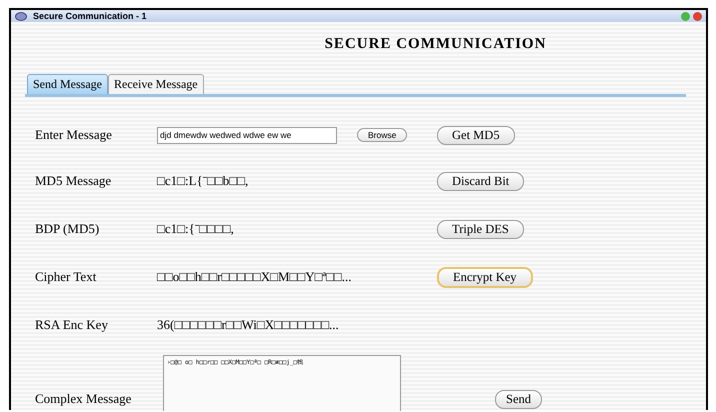 Image resolution: width=716 pixels, height=412 pixels. Describe the element at coordinates (476, 135) in the screenshot. I see `action-button: Get MD5` at that location.